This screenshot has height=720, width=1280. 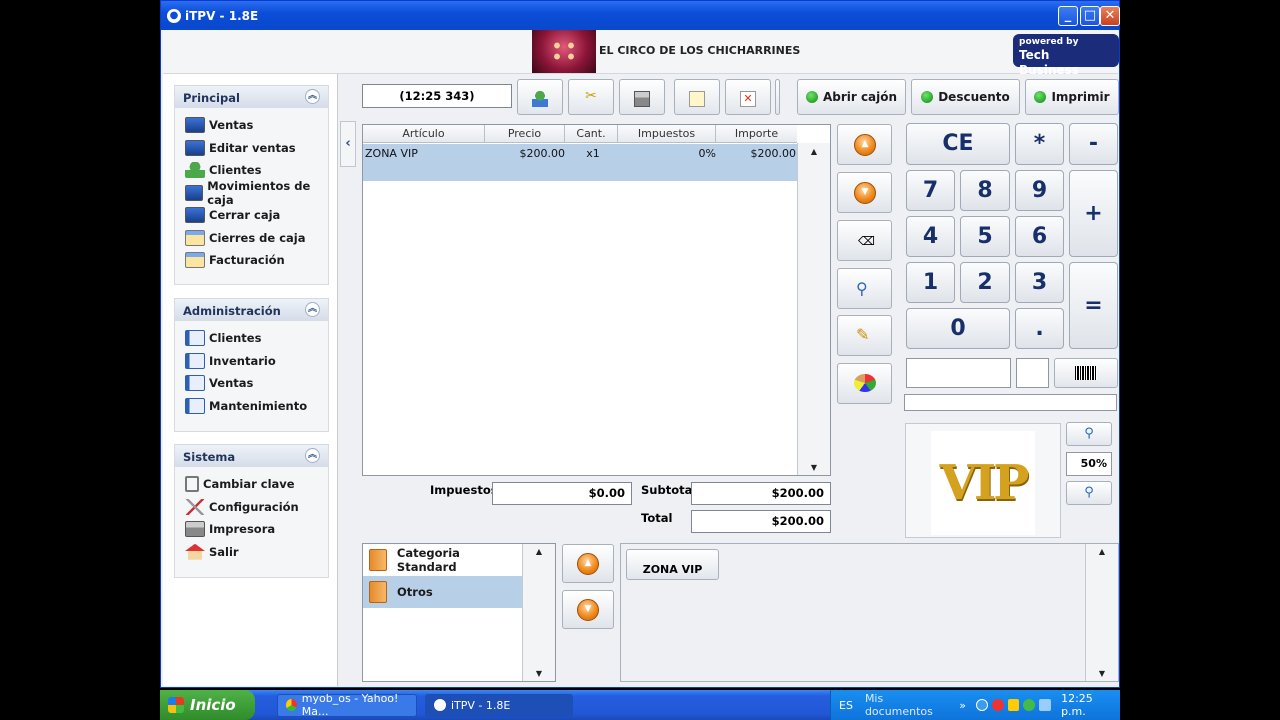 What do you see at coordinates (251, 338) in the screenshot?
I see `sidebar-item-admin-clientes: Clientes` at bounding box center [251, 338].